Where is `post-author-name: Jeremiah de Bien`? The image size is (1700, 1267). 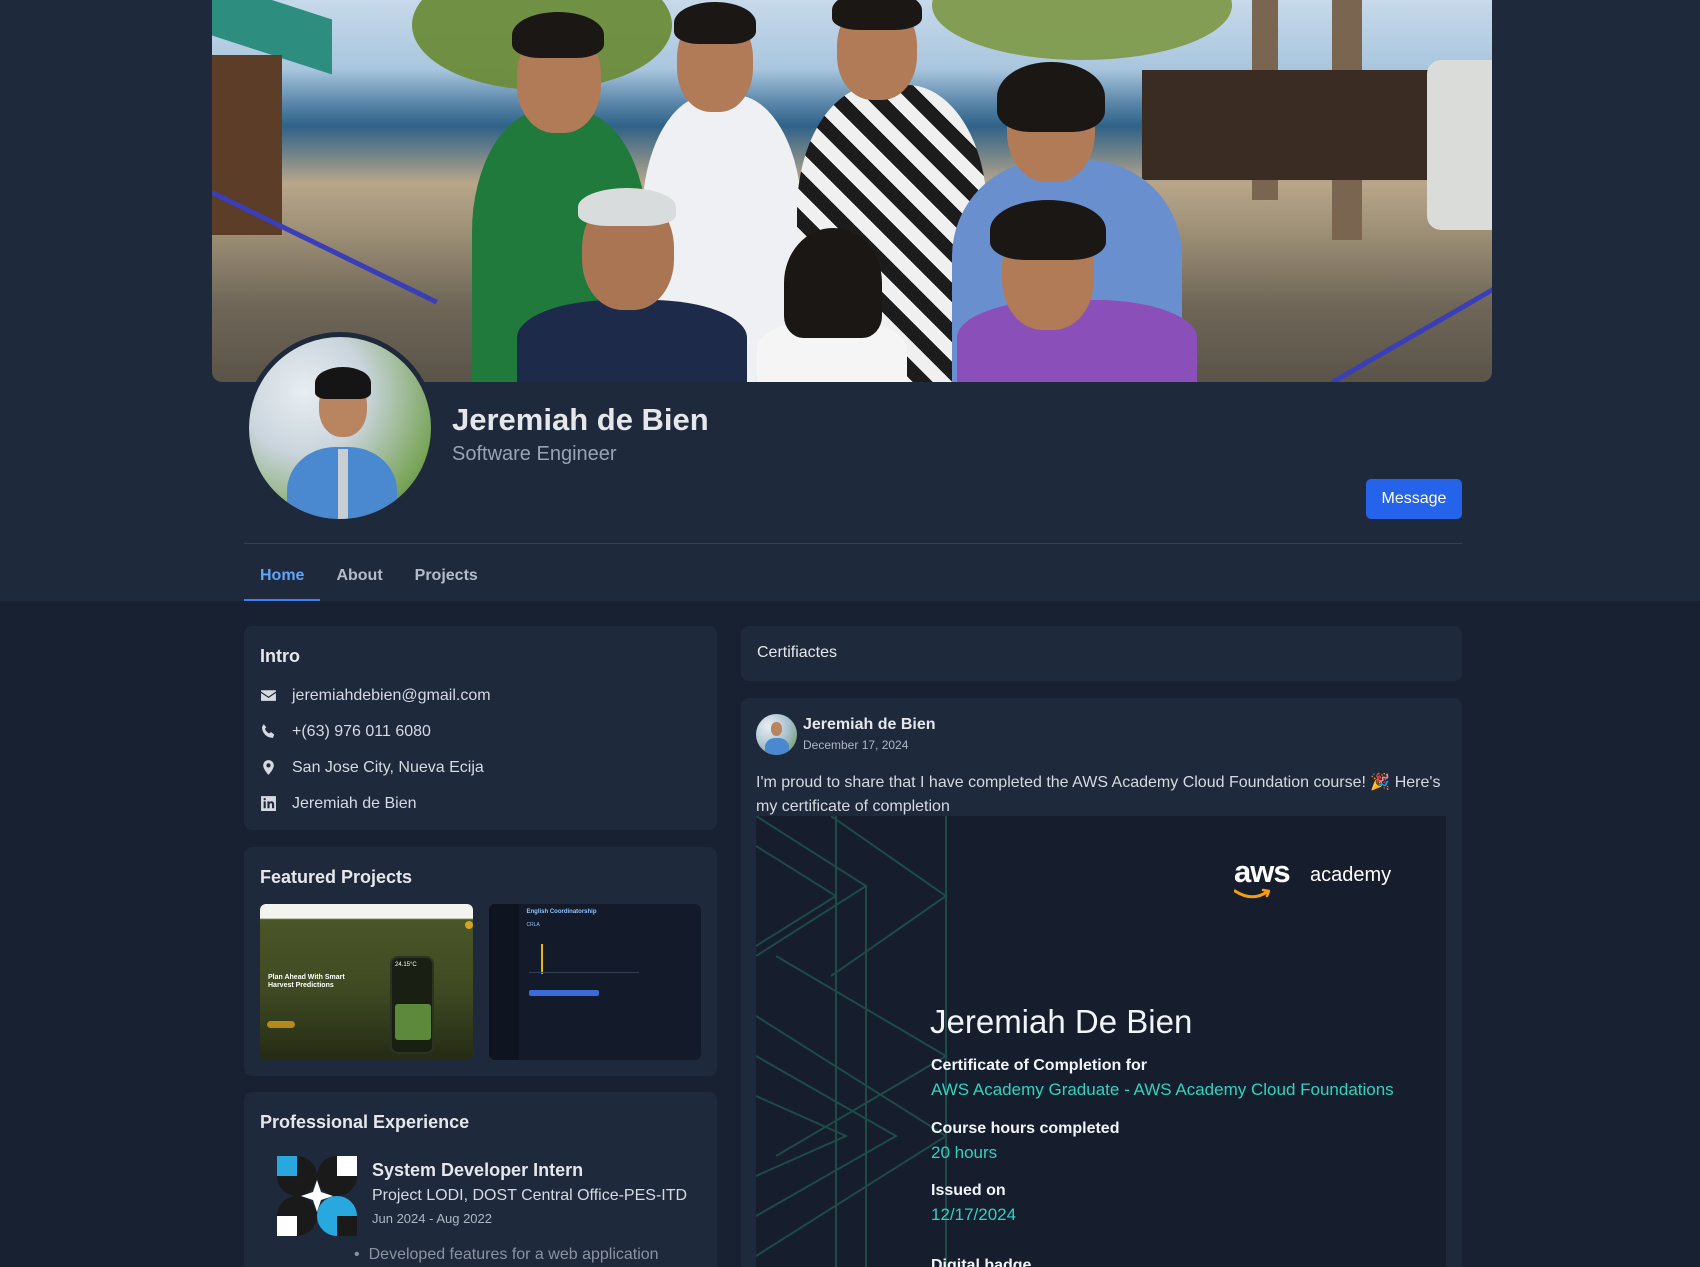
post-author-name: Jeremiah de Bien is located at coordinates (869, 725).